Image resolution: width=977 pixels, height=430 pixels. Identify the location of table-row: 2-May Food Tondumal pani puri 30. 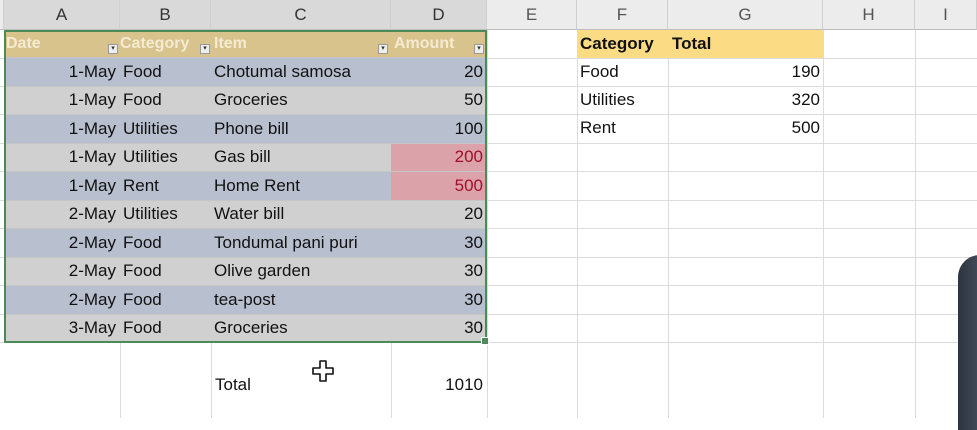
(245, 243).